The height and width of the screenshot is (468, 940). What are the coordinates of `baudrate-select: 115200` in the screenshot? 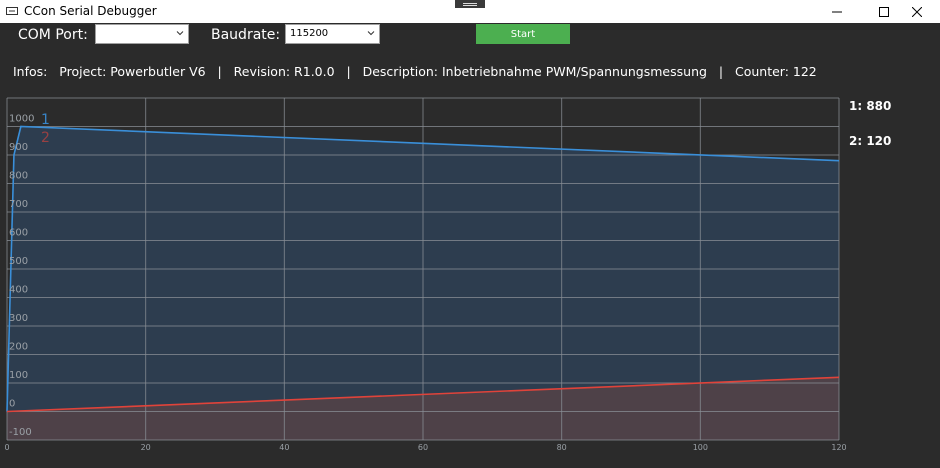 It's located at (332, 34).